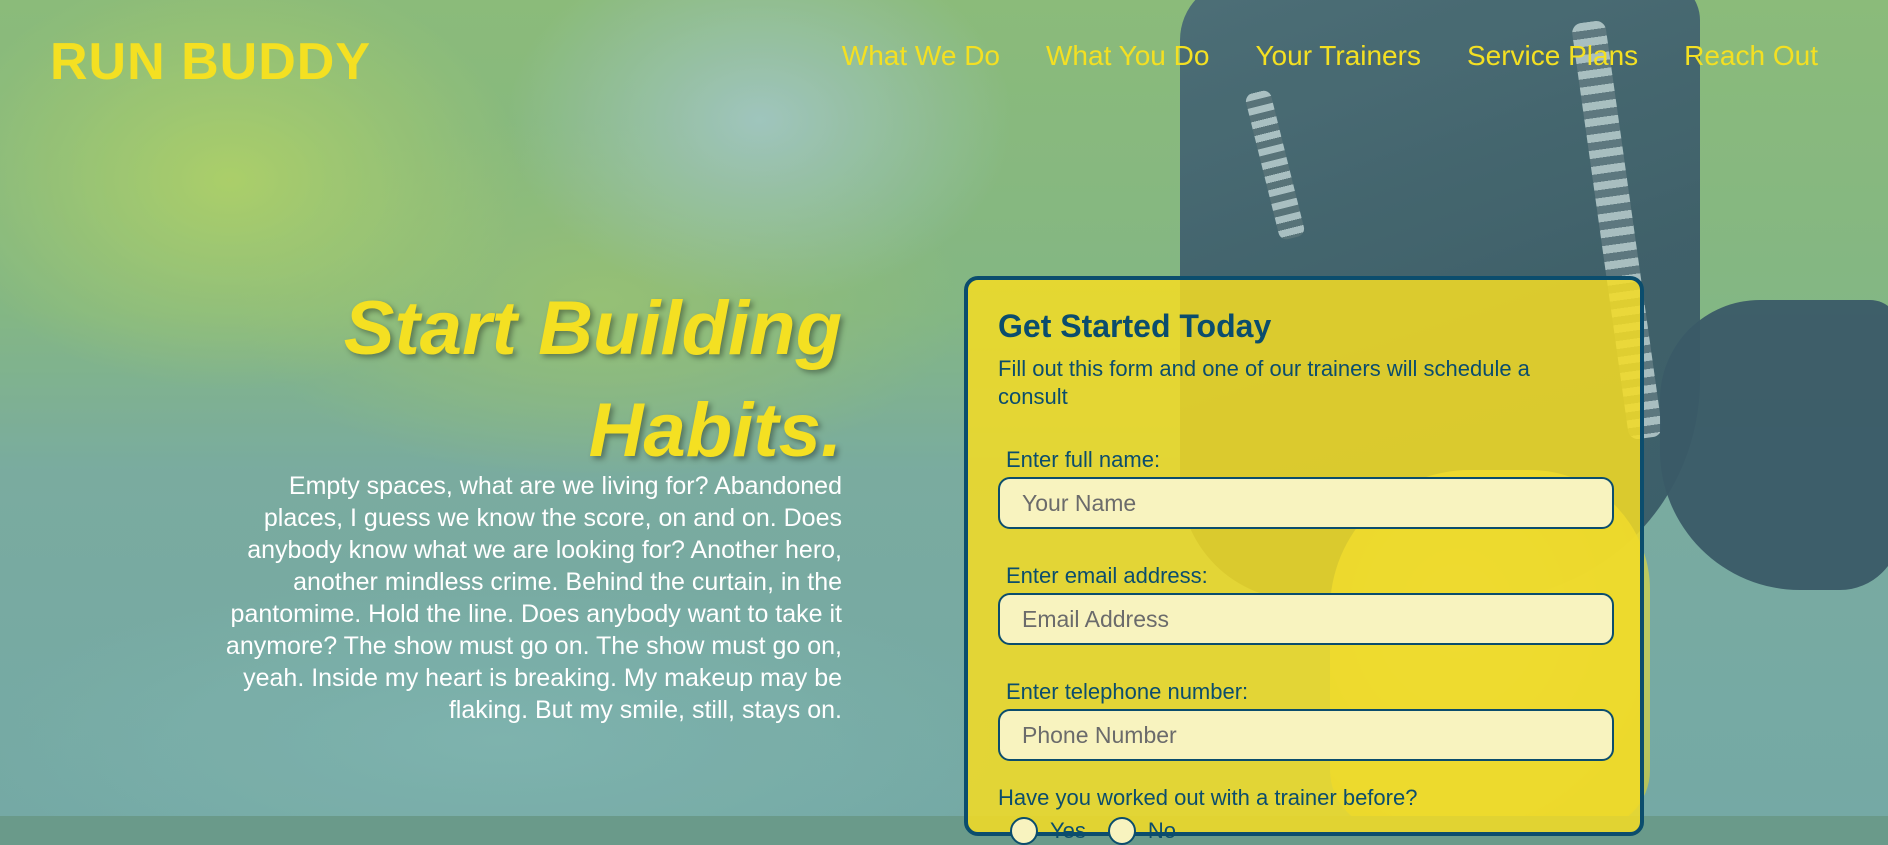  I want to click on nav-link-service-plans: Service Plans, so click(1552, 55).